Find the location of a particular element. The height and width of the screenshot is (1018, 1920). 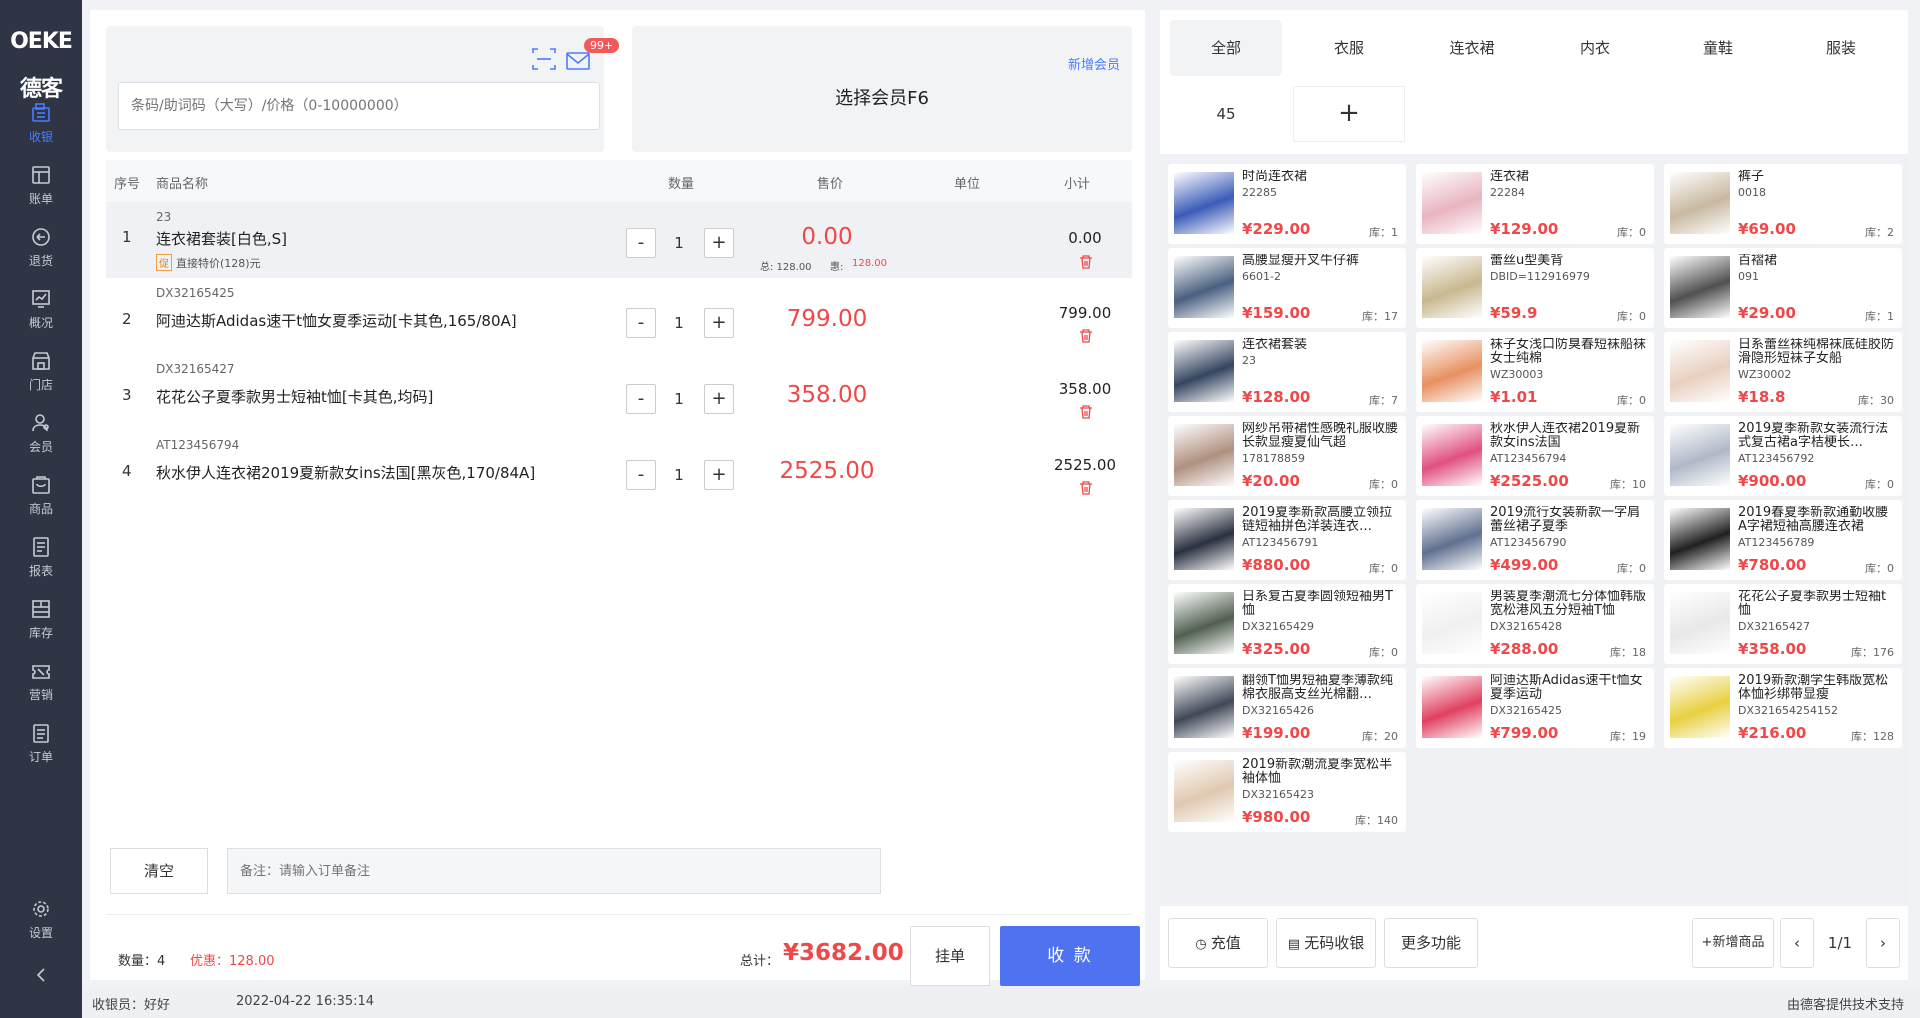

product-card: 高腰显瘦开叉牛仔裤 6601-2 ¥159.00 库：17 is located at coordinates (1287, 288).